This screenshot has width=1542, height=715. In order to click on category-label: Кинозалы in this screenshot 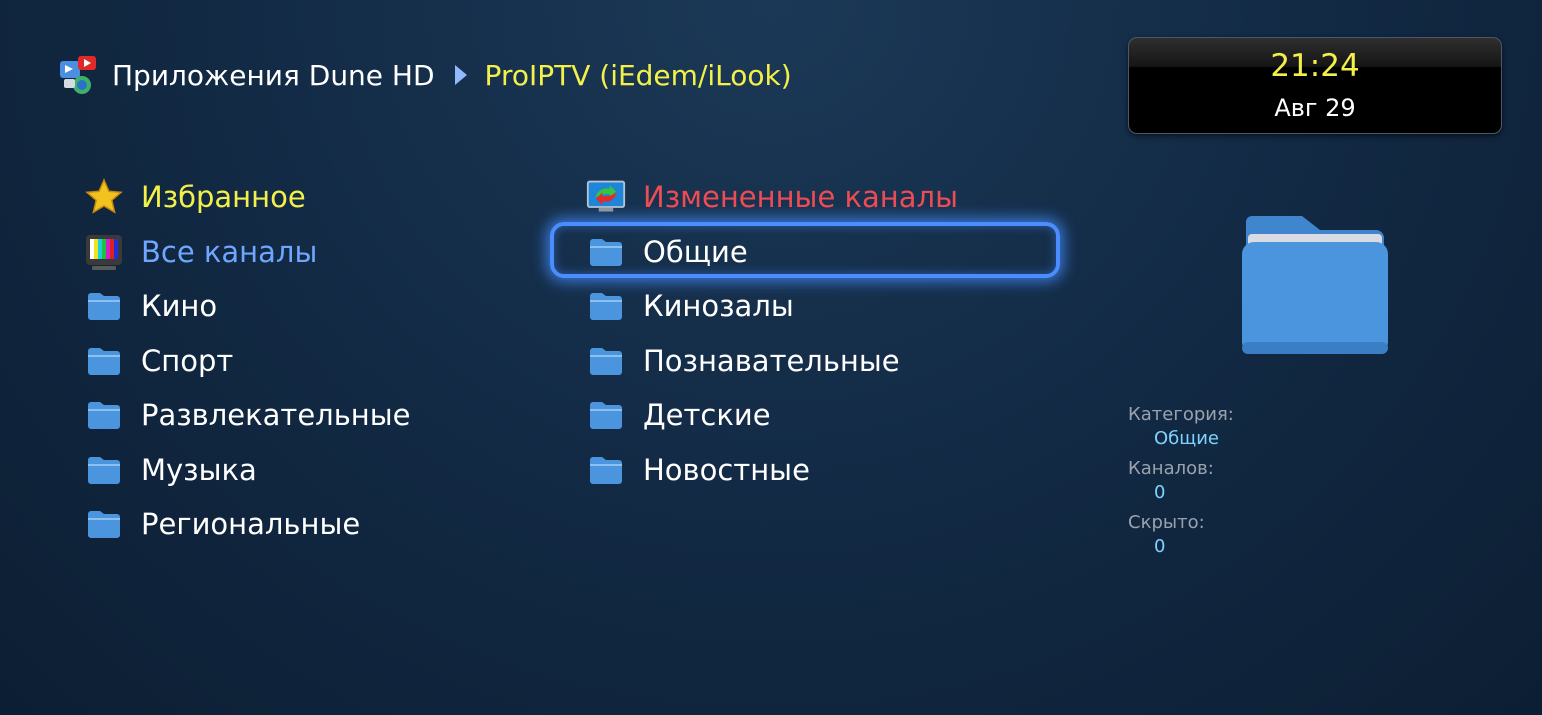, I will do `click(718, 306)`.